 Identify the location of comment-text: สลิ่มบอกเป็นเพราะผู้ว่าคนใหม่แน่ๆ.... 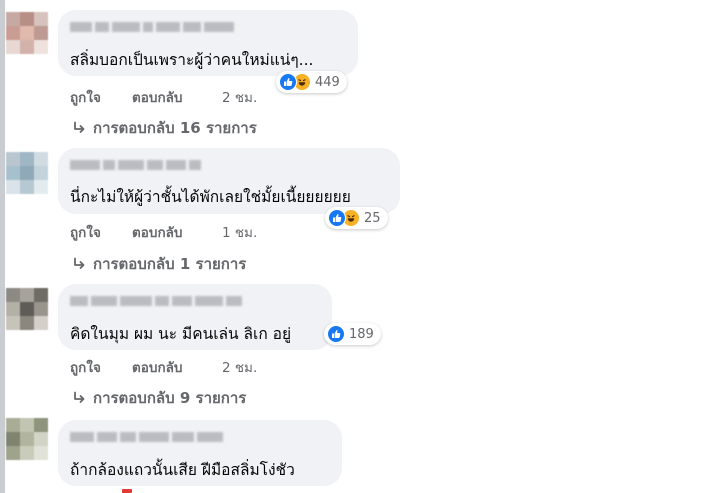
(192, 60).